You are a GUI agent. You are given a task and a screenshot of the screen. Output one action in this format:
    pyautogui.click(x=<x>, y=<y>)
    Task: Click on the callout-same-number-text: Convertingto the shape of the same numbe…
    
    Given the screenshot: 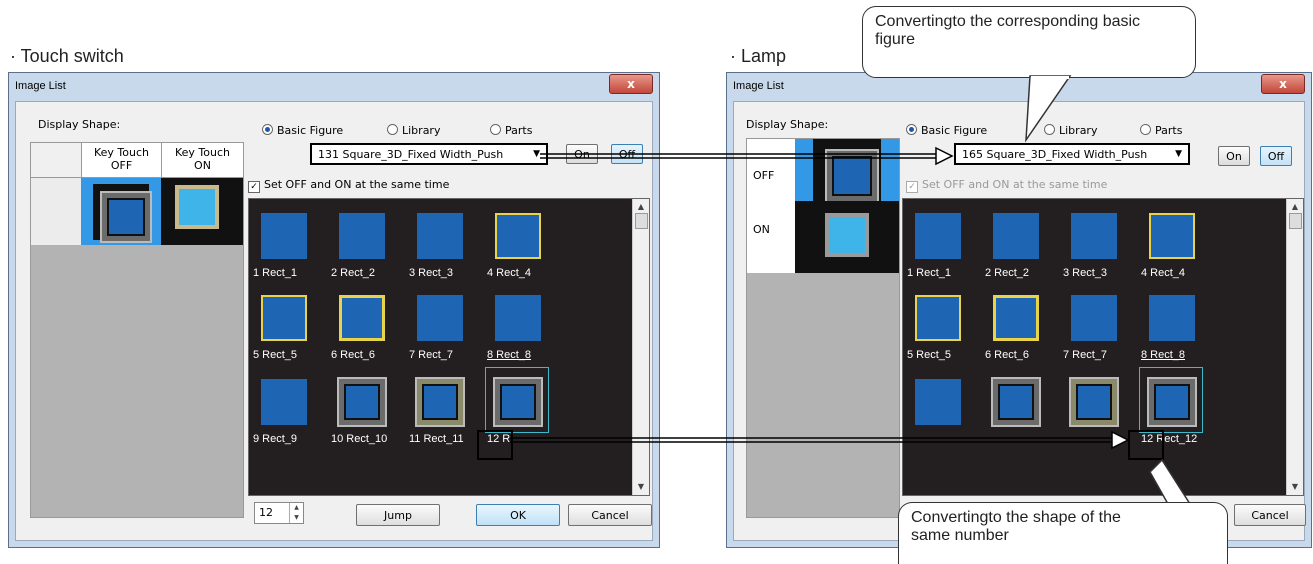 What is the action you would take?
    pyautogui.click(x=1016, y=526)
    